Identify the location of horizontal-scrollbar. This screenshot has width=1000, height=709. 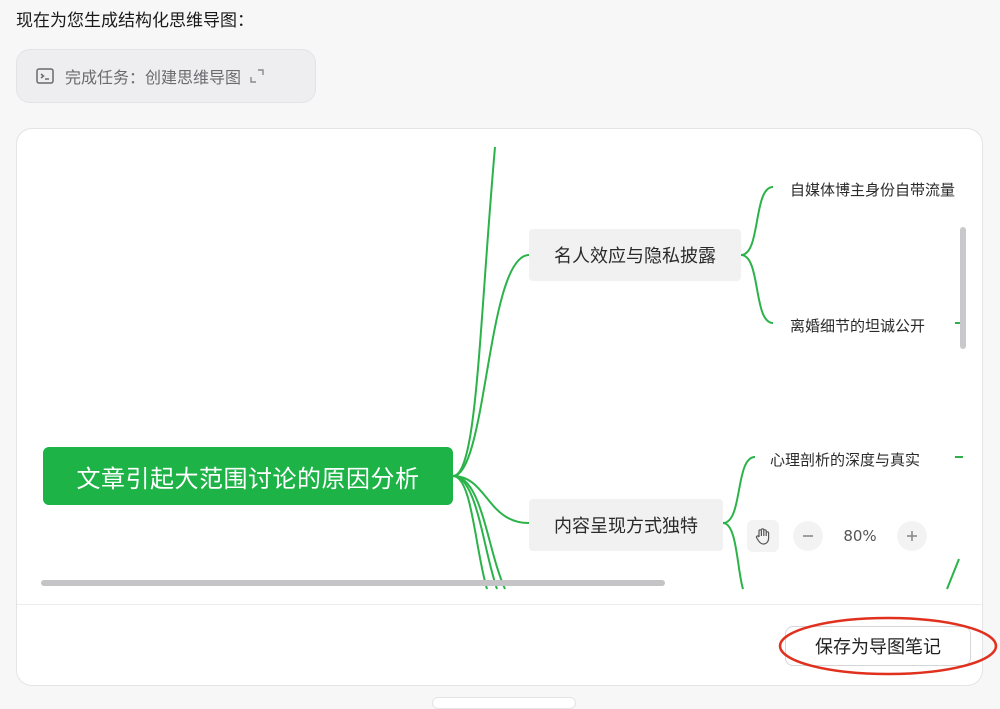
(353, 583).